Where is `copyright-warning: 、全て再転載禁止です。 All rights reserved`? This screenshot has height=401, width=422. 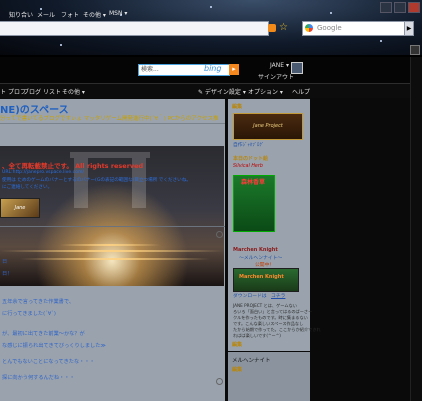
copyright-warning: 、全て再転載禁止です。 All rights reserved is located at coordinates (73, 166).